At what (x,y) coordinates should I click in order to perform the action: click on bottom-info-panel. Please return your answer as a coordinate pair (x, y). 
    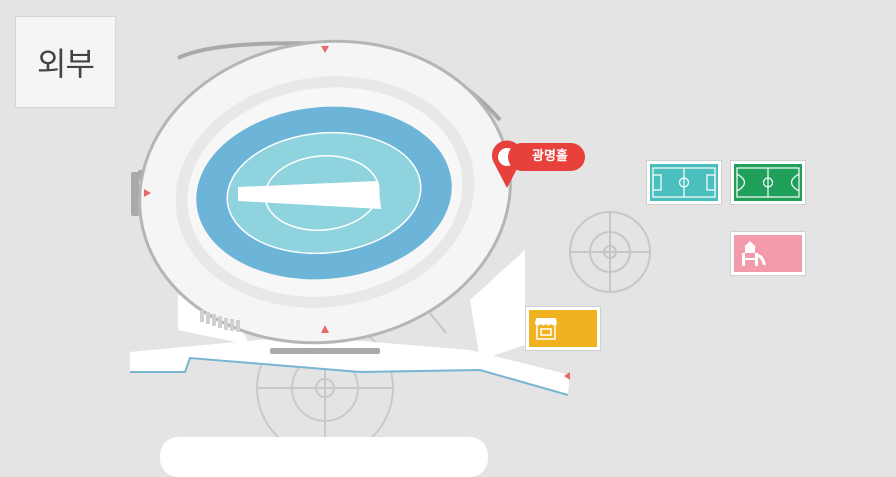
    Looking at the image, I should click on (324, 457).